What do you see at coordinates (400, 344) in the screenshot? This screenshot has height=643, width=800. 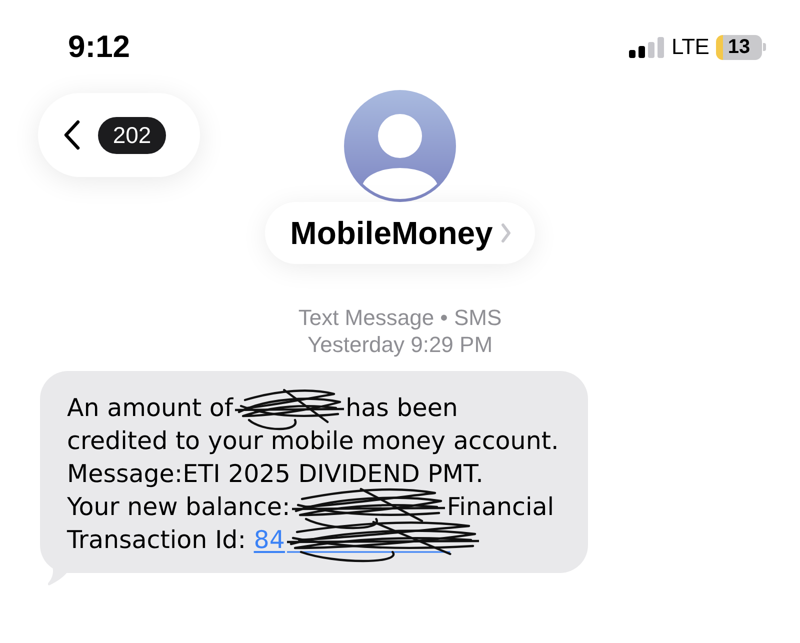 I see `message-timestamp: Yesterday 9:29 PM` at bounding box center [400, 344].